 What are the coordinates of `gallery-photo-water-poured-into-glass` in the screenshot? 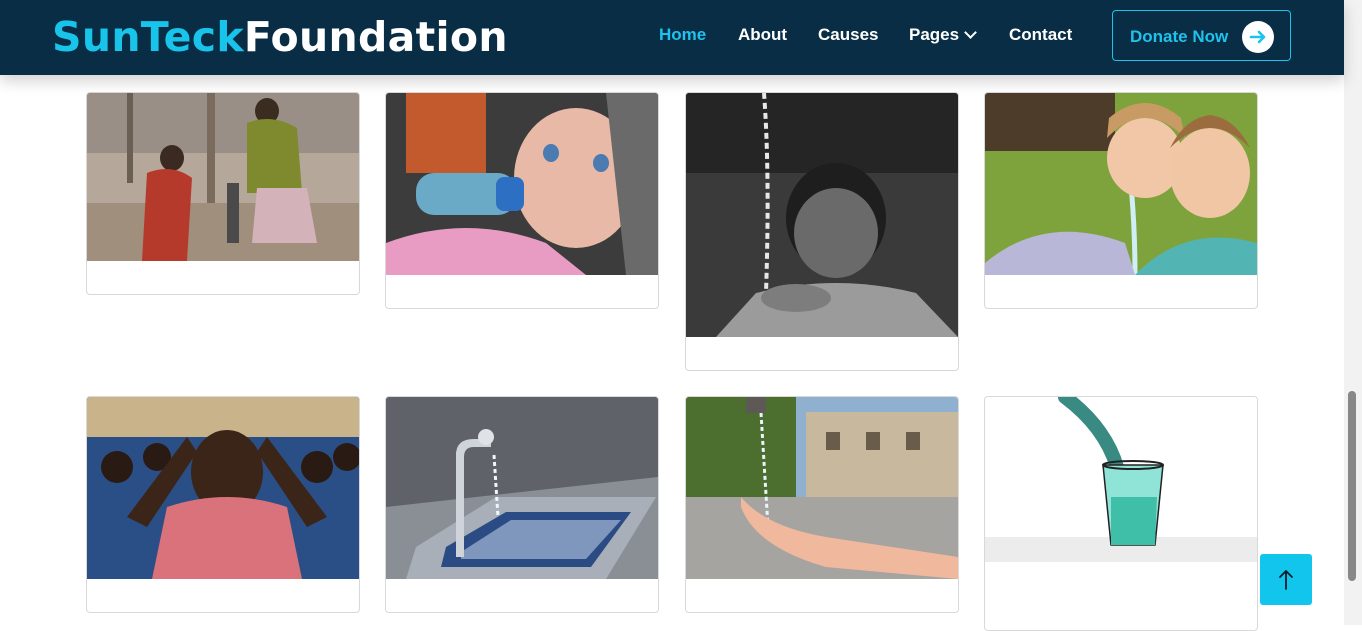 It's located at (1121, 479).